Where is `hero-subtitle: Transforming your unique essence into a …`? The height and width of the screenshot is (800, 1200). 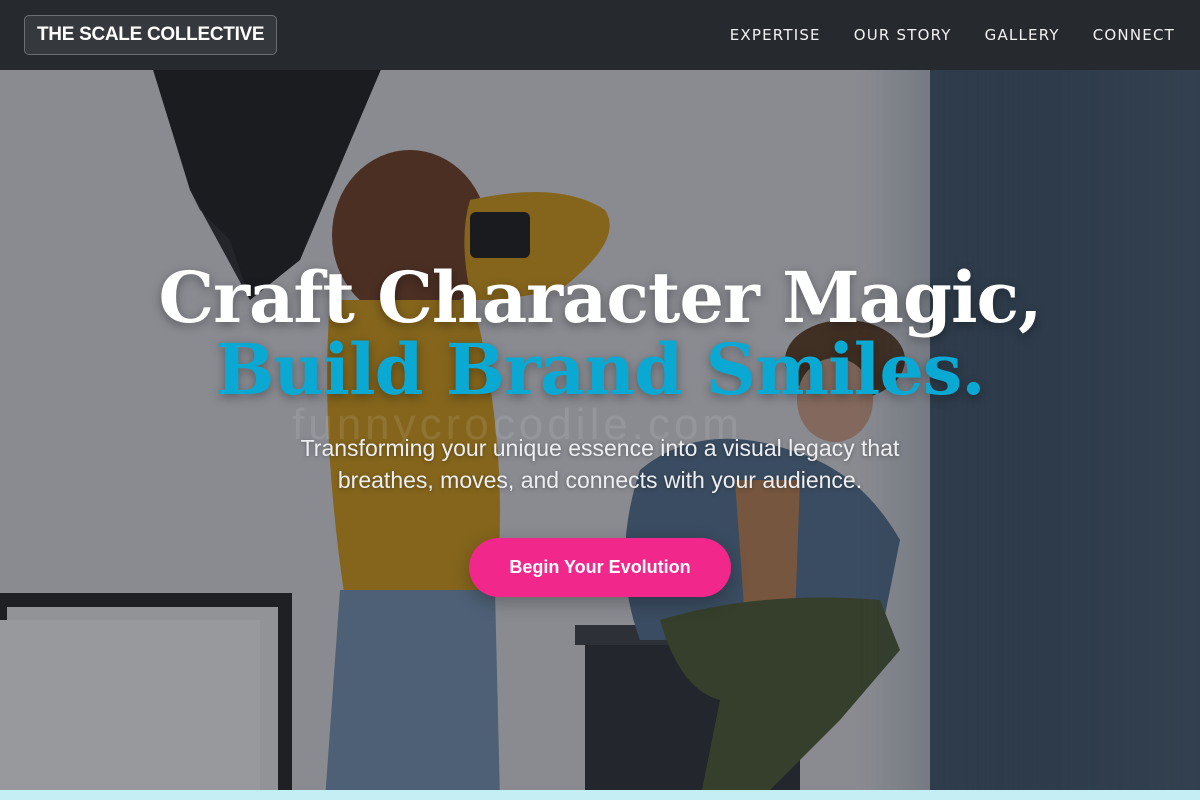
hero-subtitle: Transforming your unique essence into a … is located at coordinates (600, 464).